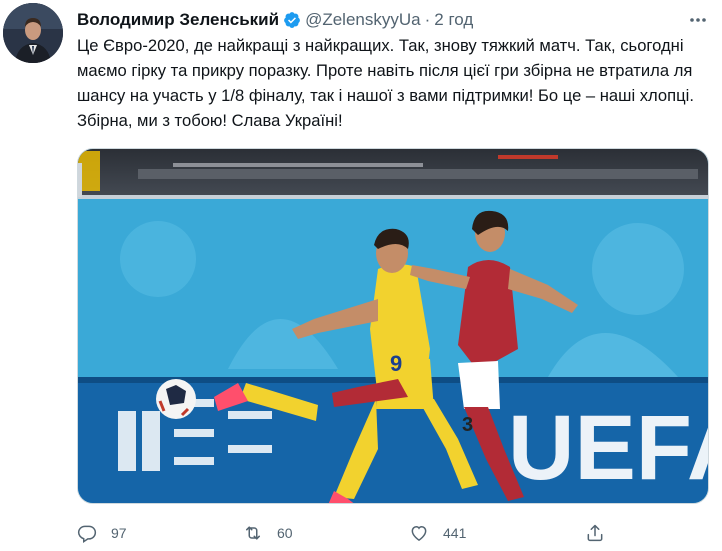  I want to click on retweet-count: 60, so click(285, 533).